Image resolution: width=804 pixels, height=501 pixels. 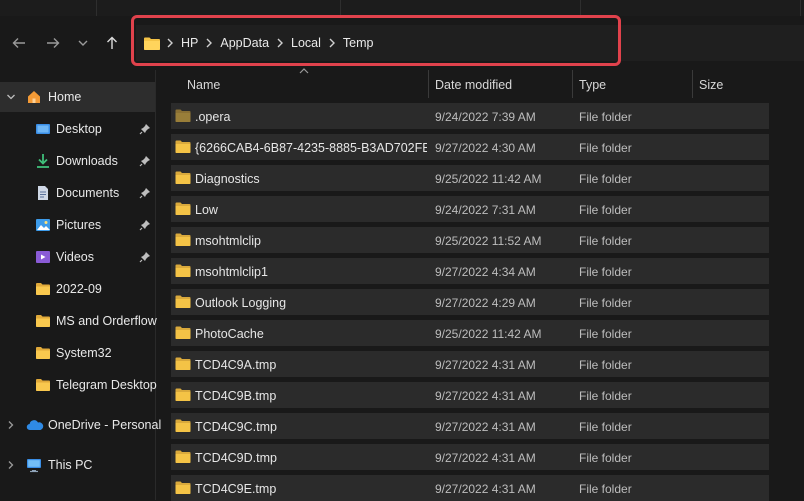 I want to click on sidebar-item-telegram-desktop: Telegram Desktop, so click(x=78, y=385).